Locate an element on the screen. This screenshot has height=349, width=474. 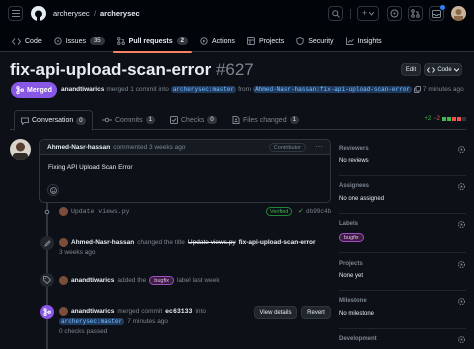
reviewers-heading: Reviewers is located at coordinates (354, 149).